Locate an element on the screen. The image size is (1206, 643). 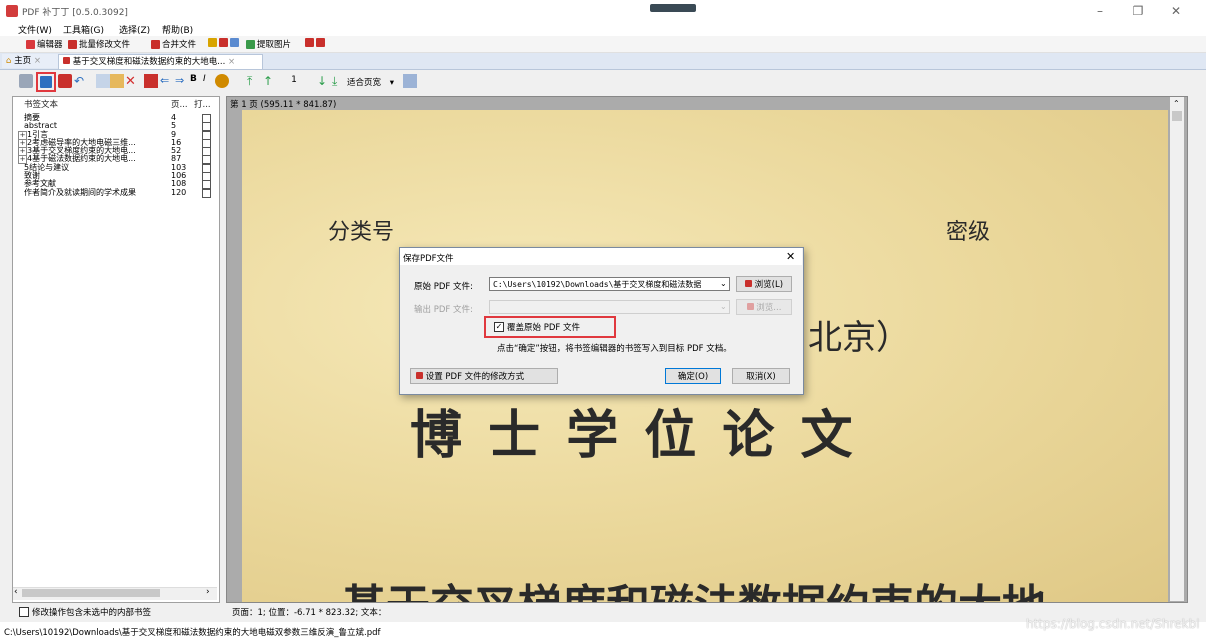
include-hidden-checkbox is located at coordinates (24, 612).